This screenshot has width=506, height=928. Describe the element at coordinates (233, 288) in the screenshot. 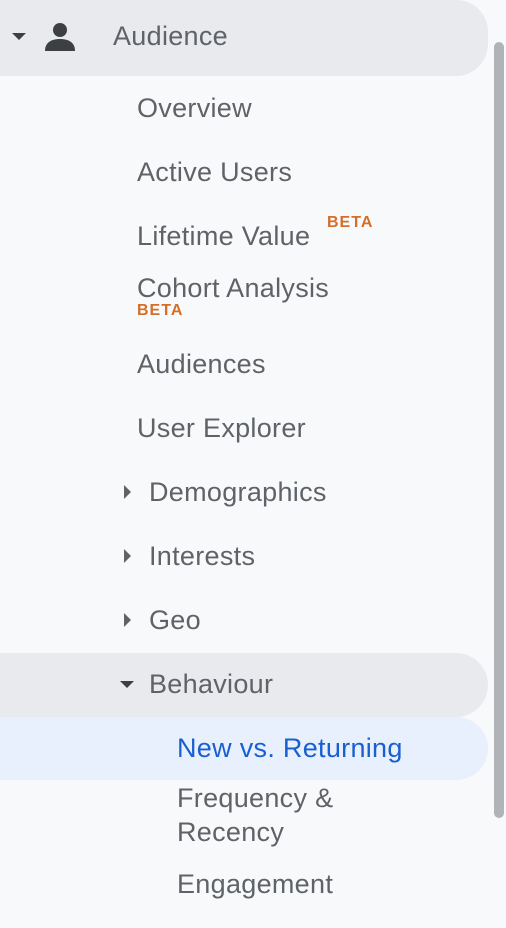

I see `nav-item-cohort-analysis: Cohort Analysis` at that location.